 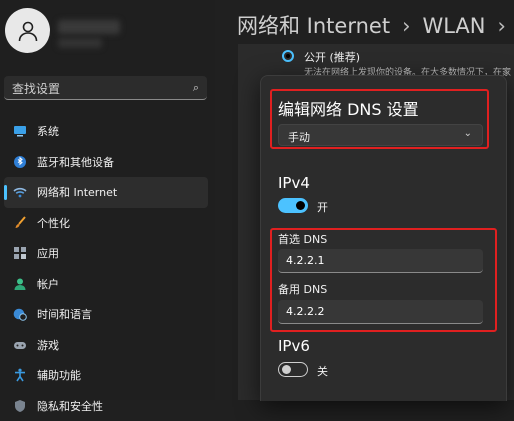 What do you see at coordinates (106, 406) in the screenshot?
I see `sidebar-item-privacy: 隐私和安全性` at bounding box center [106, 406].